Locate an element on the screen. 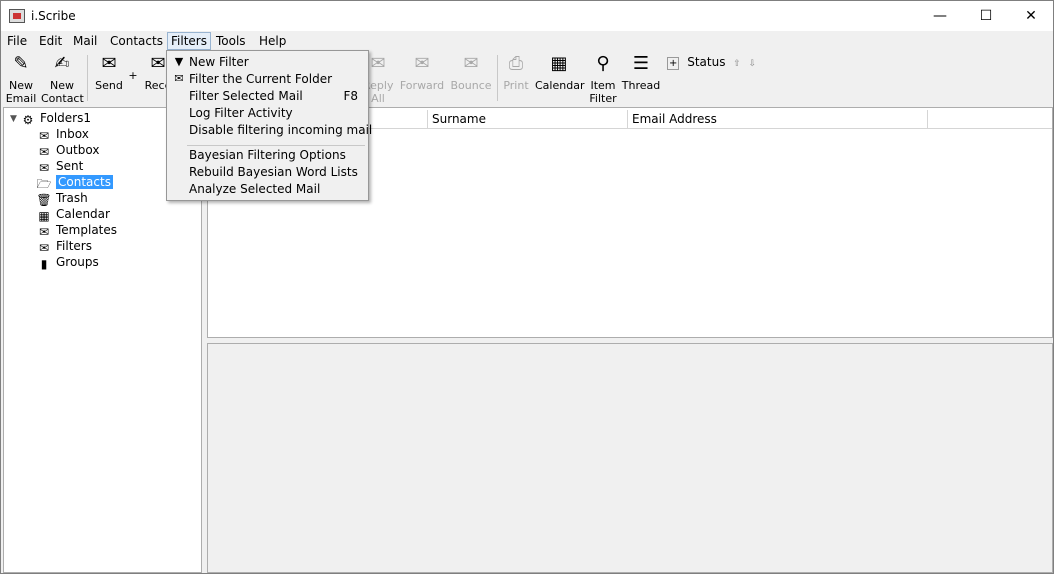  templates-icon: ✉ is located at coordinates (44, 232).